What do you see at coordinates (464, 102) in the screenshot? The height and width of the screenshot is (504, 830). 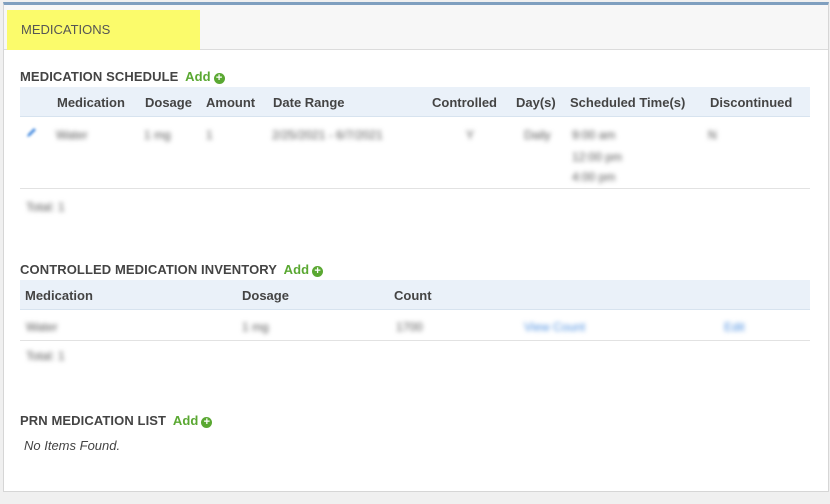 I see `col-controlled: Controlled` at bounding box center [464, 102].